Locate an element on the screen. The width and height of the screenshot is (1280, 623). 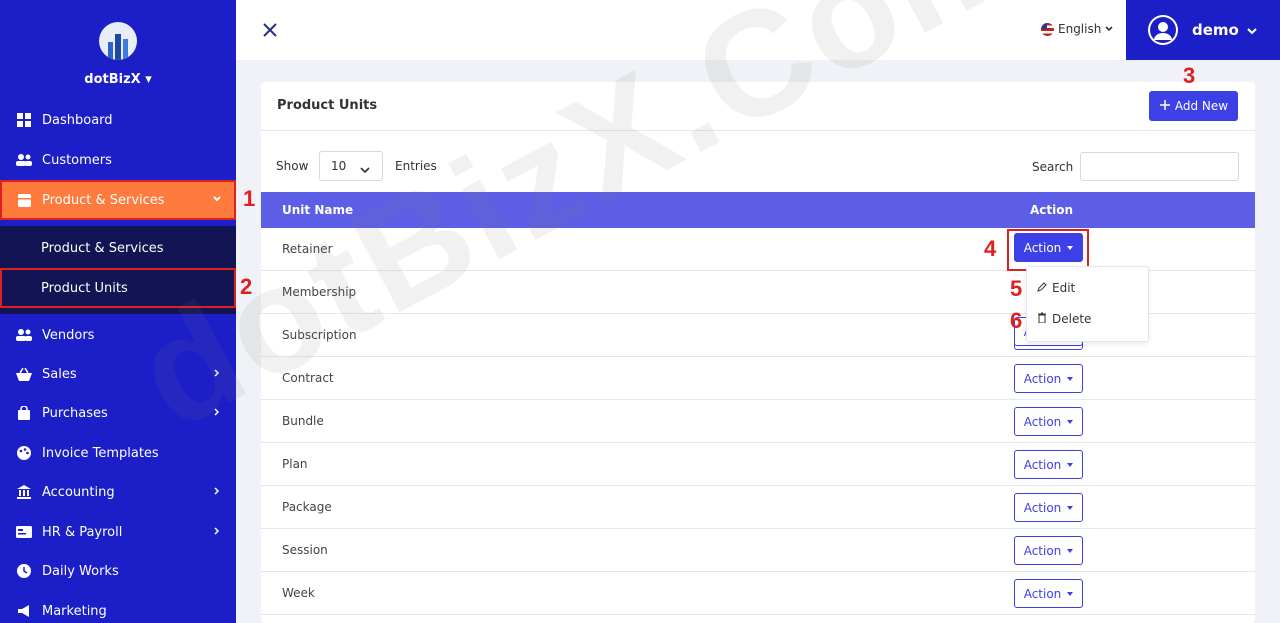
table-row: Plan Action is located at coordinates (758, 464).